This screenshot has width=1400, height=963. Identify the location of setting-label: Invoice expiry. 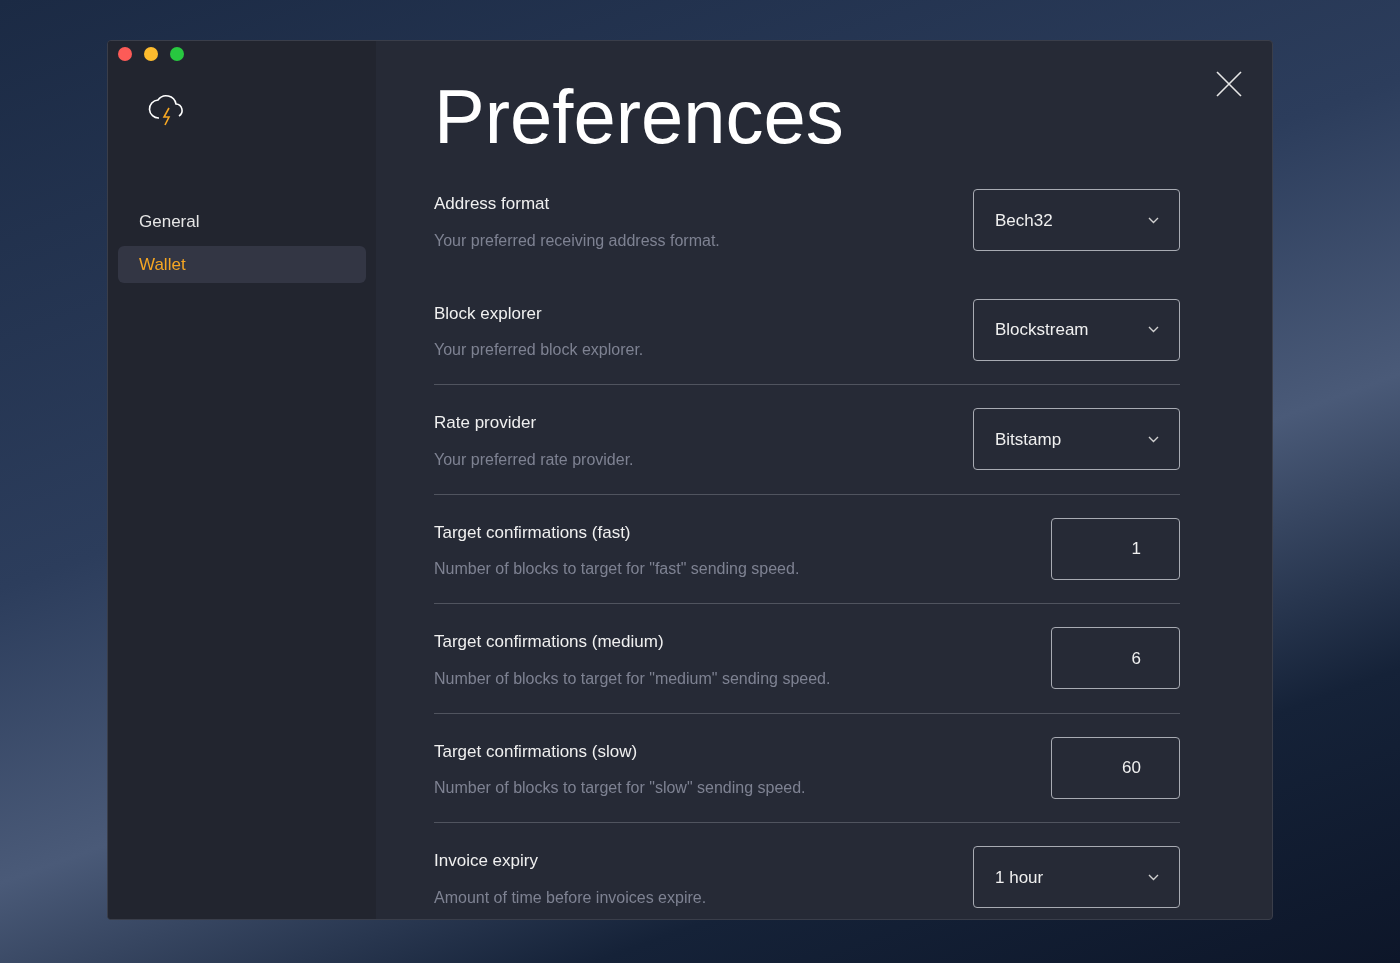
(486, 861).